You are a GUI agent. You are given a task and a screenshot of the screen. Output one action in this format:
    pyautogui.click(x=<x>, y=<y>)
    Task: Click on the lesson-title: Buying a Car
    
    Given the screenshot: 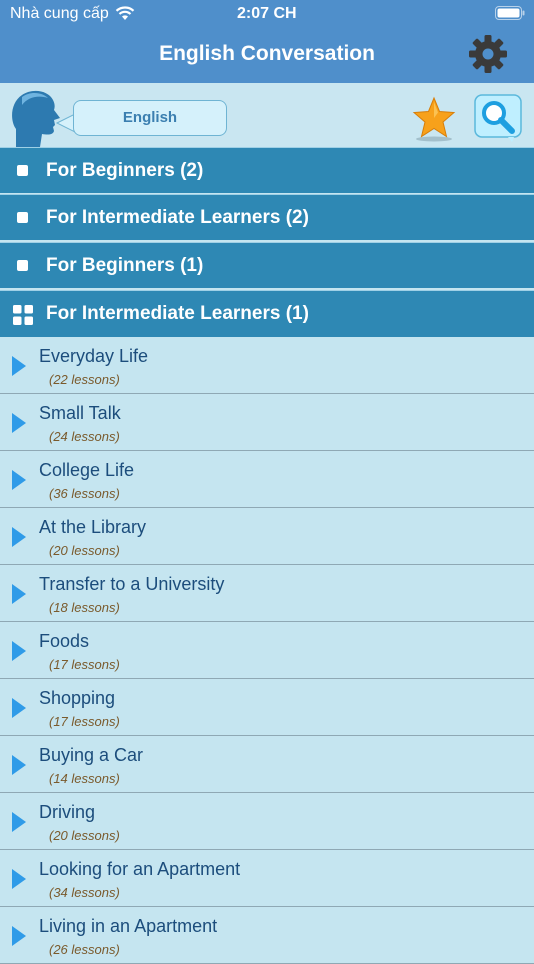 What is the action you would take?
    pyautogui.click(x=91, y=755)
    